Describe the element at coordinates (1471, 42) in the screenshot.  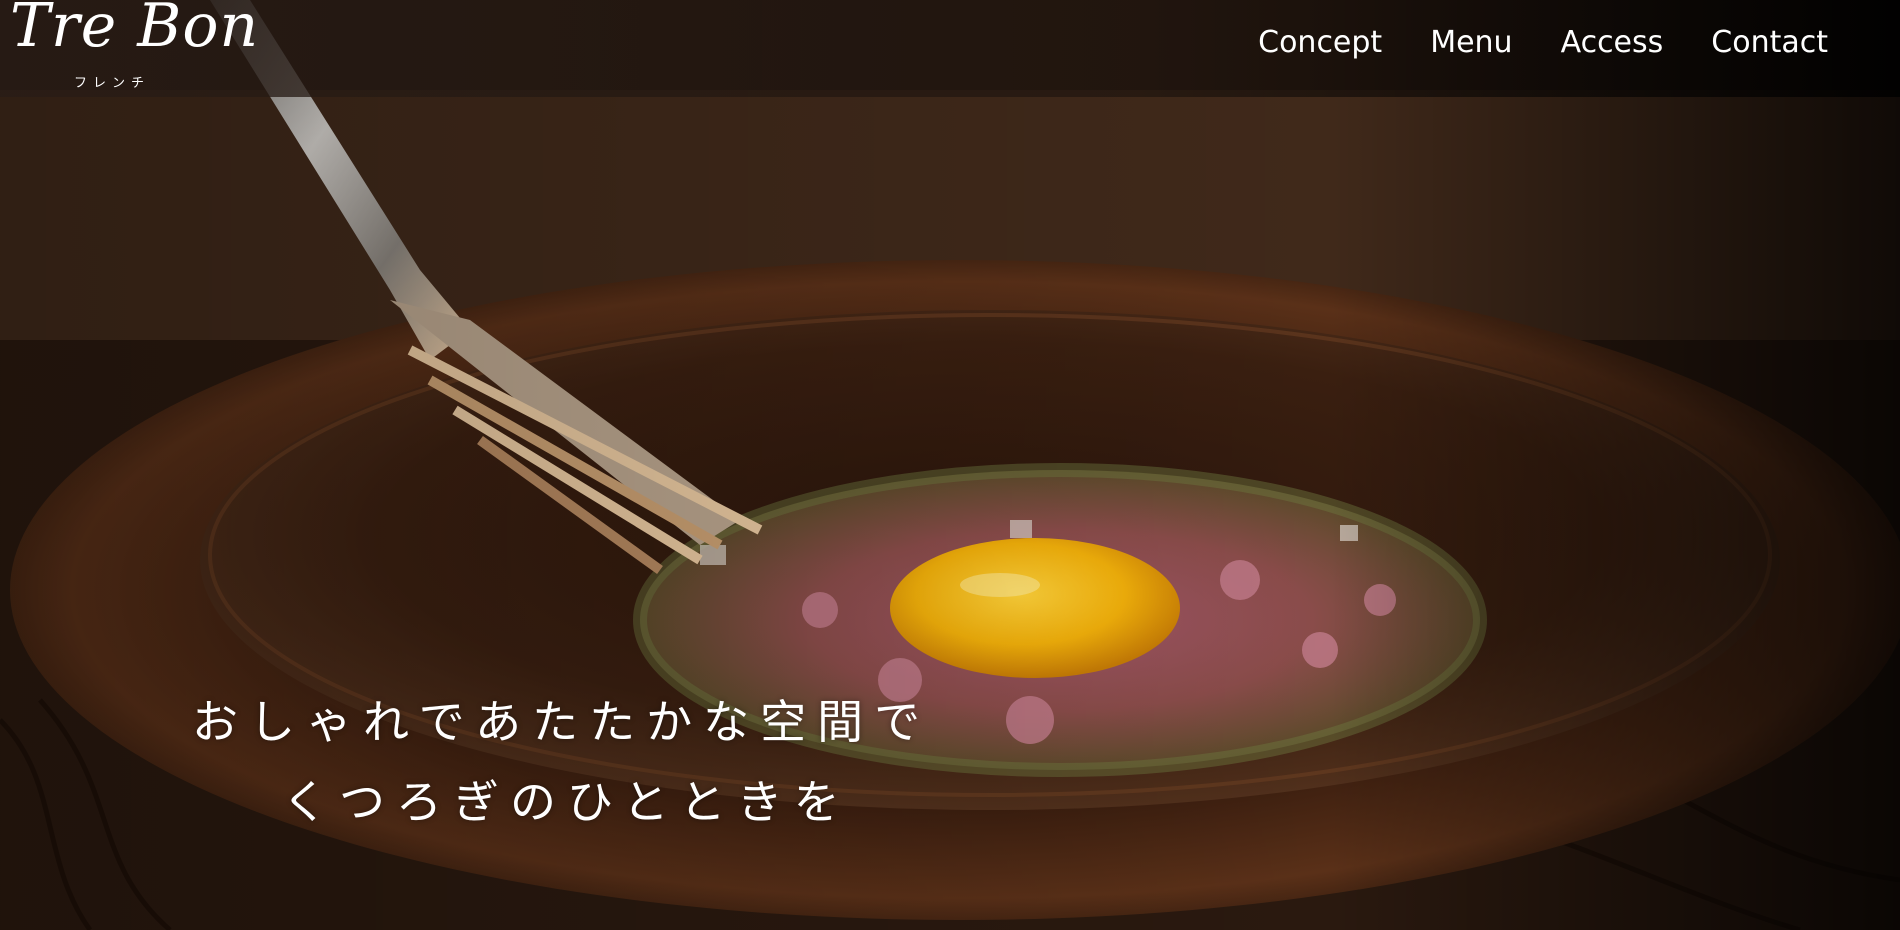
I see `nav-link-menu: Menu` at that location.